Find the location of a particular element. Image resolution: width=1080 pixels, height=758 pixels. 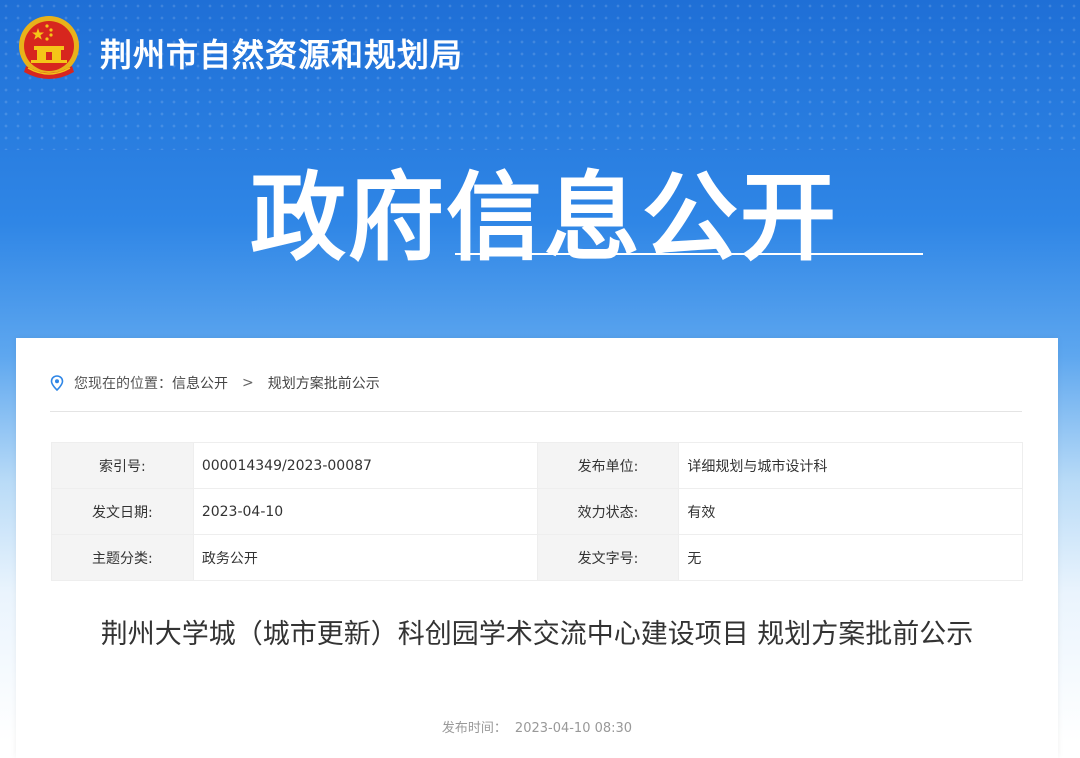

banner-title: 政府信息公开 is located at coordinates (544, 218).